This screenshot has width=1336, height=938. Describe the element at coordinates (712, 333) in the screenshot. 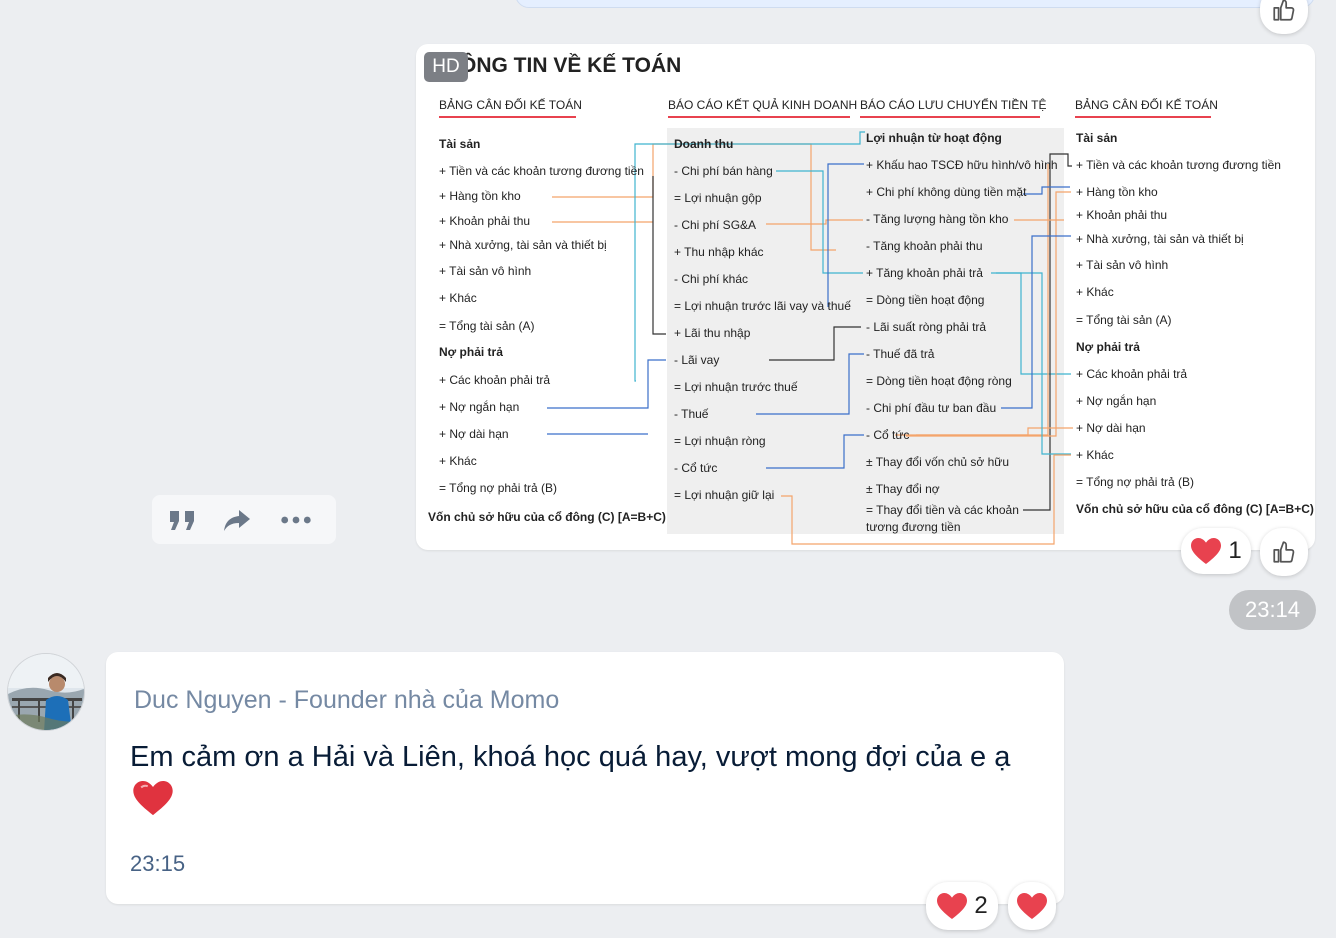

I see `diagram-line: + Lãi thu nhập` at that location.